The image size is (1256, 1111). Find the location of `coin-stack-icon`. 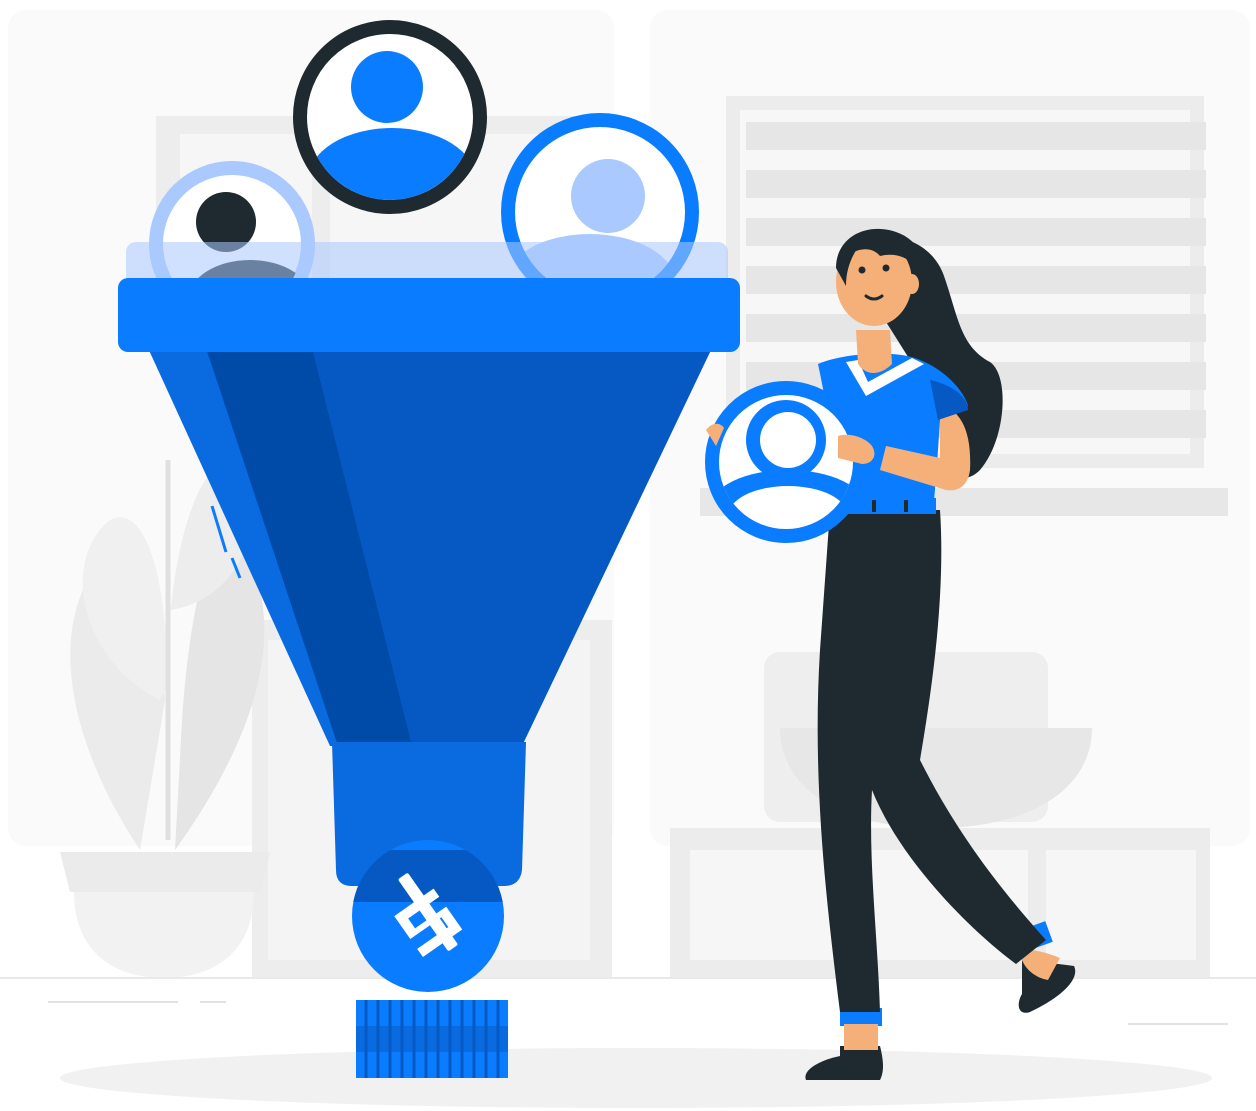

coin-stack-icon is located at coordinates (432, 1039).